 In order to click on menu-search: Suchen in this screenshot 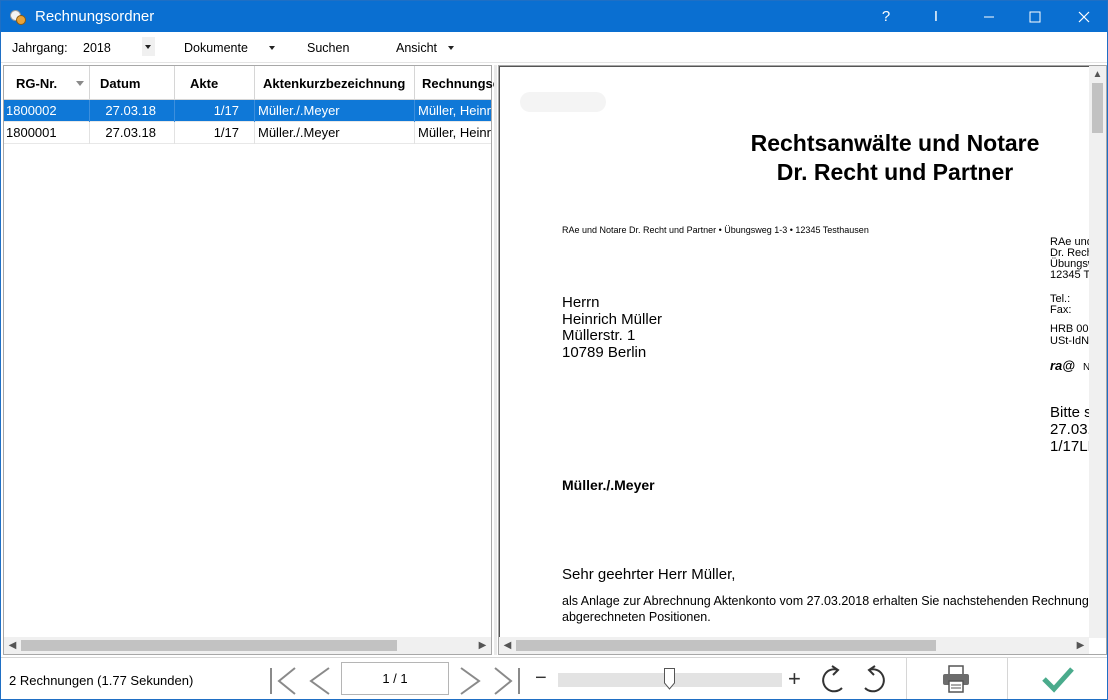, I will do `click(328, 48)`.